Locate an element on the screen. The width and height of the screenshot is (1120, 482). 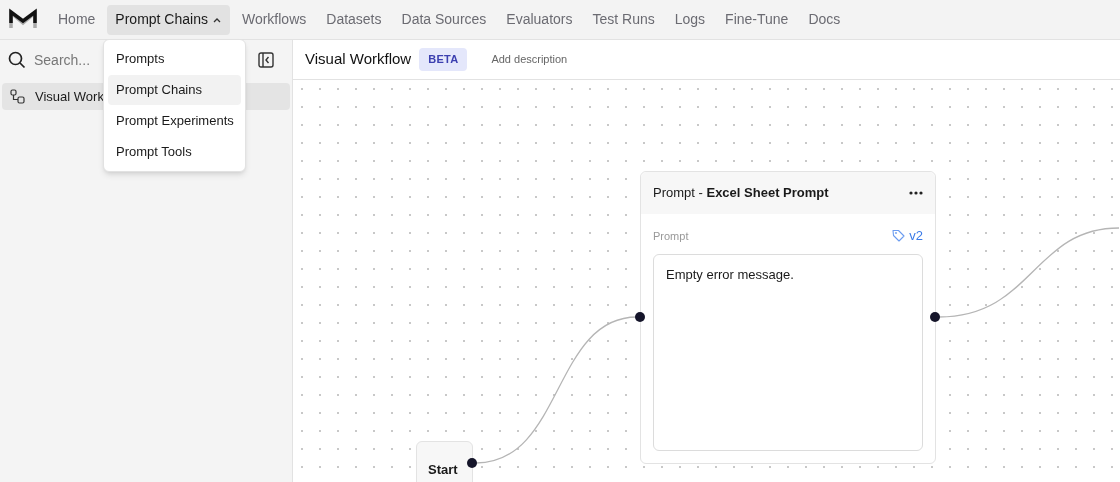
node-title: Prompt - Excel Sheet Prompt is located at coordinates (741, 193).